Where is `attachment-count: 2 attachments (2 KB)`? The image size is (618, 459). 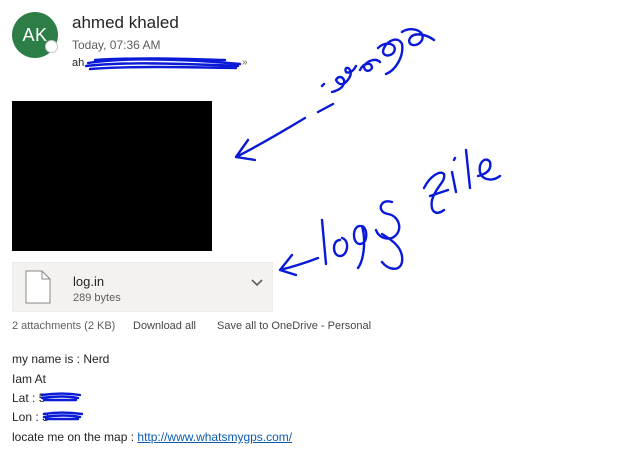
attachment-count: 2 attachments (2 KB) is located at coordinates (64, 326).